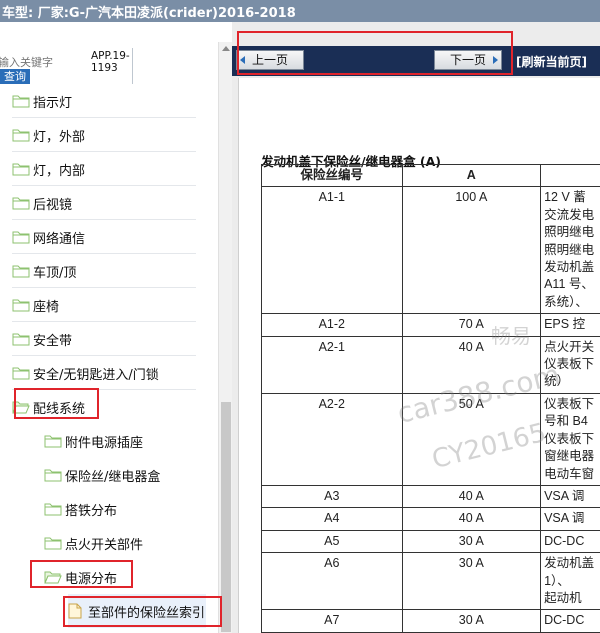 The image size is (600, 633). I want to click on fuse-number-cell: A3, so click(332, 496).